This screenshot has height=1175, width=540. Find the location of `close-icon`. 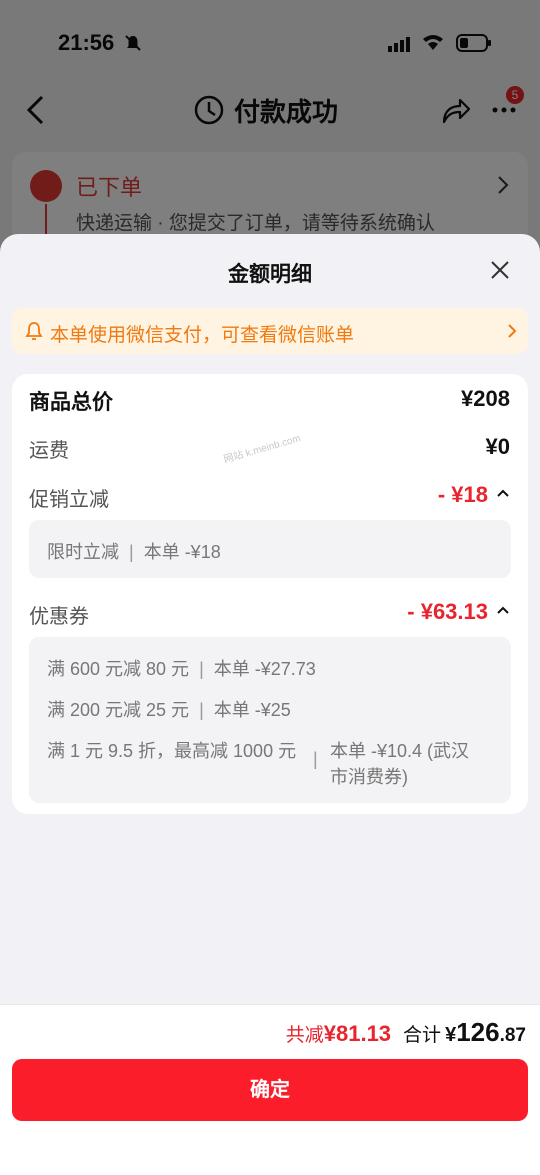

close-icon is located at coordinates (500, 270).